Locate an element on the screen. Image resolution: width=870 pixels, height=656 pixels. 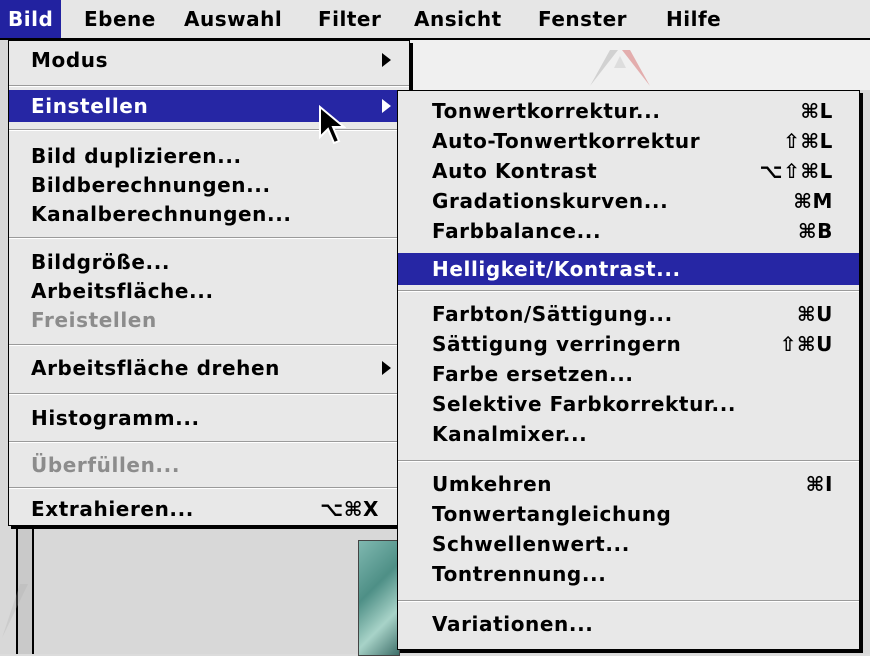
menu-item-label: Umkehren is located at coordinates (492, 484).